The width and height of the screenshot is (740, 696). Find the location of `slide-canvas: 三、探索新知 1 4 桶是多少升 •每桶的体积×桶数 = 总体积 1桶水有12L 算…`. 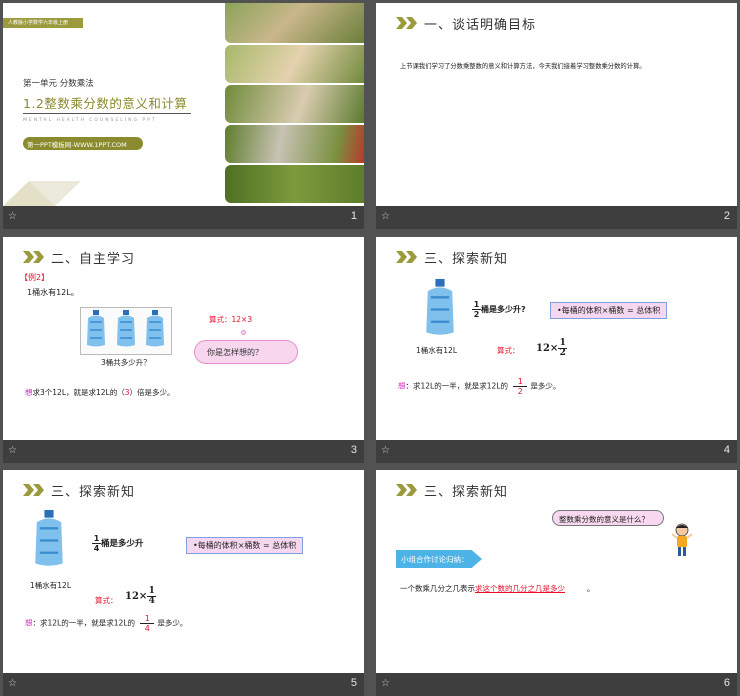

slide-canvas: 三、探索新知 1 4 桶是多少升 •每桶的体积×桶数 = 总体积 1桶水有12L 算… is located at coordinates (183, 571).